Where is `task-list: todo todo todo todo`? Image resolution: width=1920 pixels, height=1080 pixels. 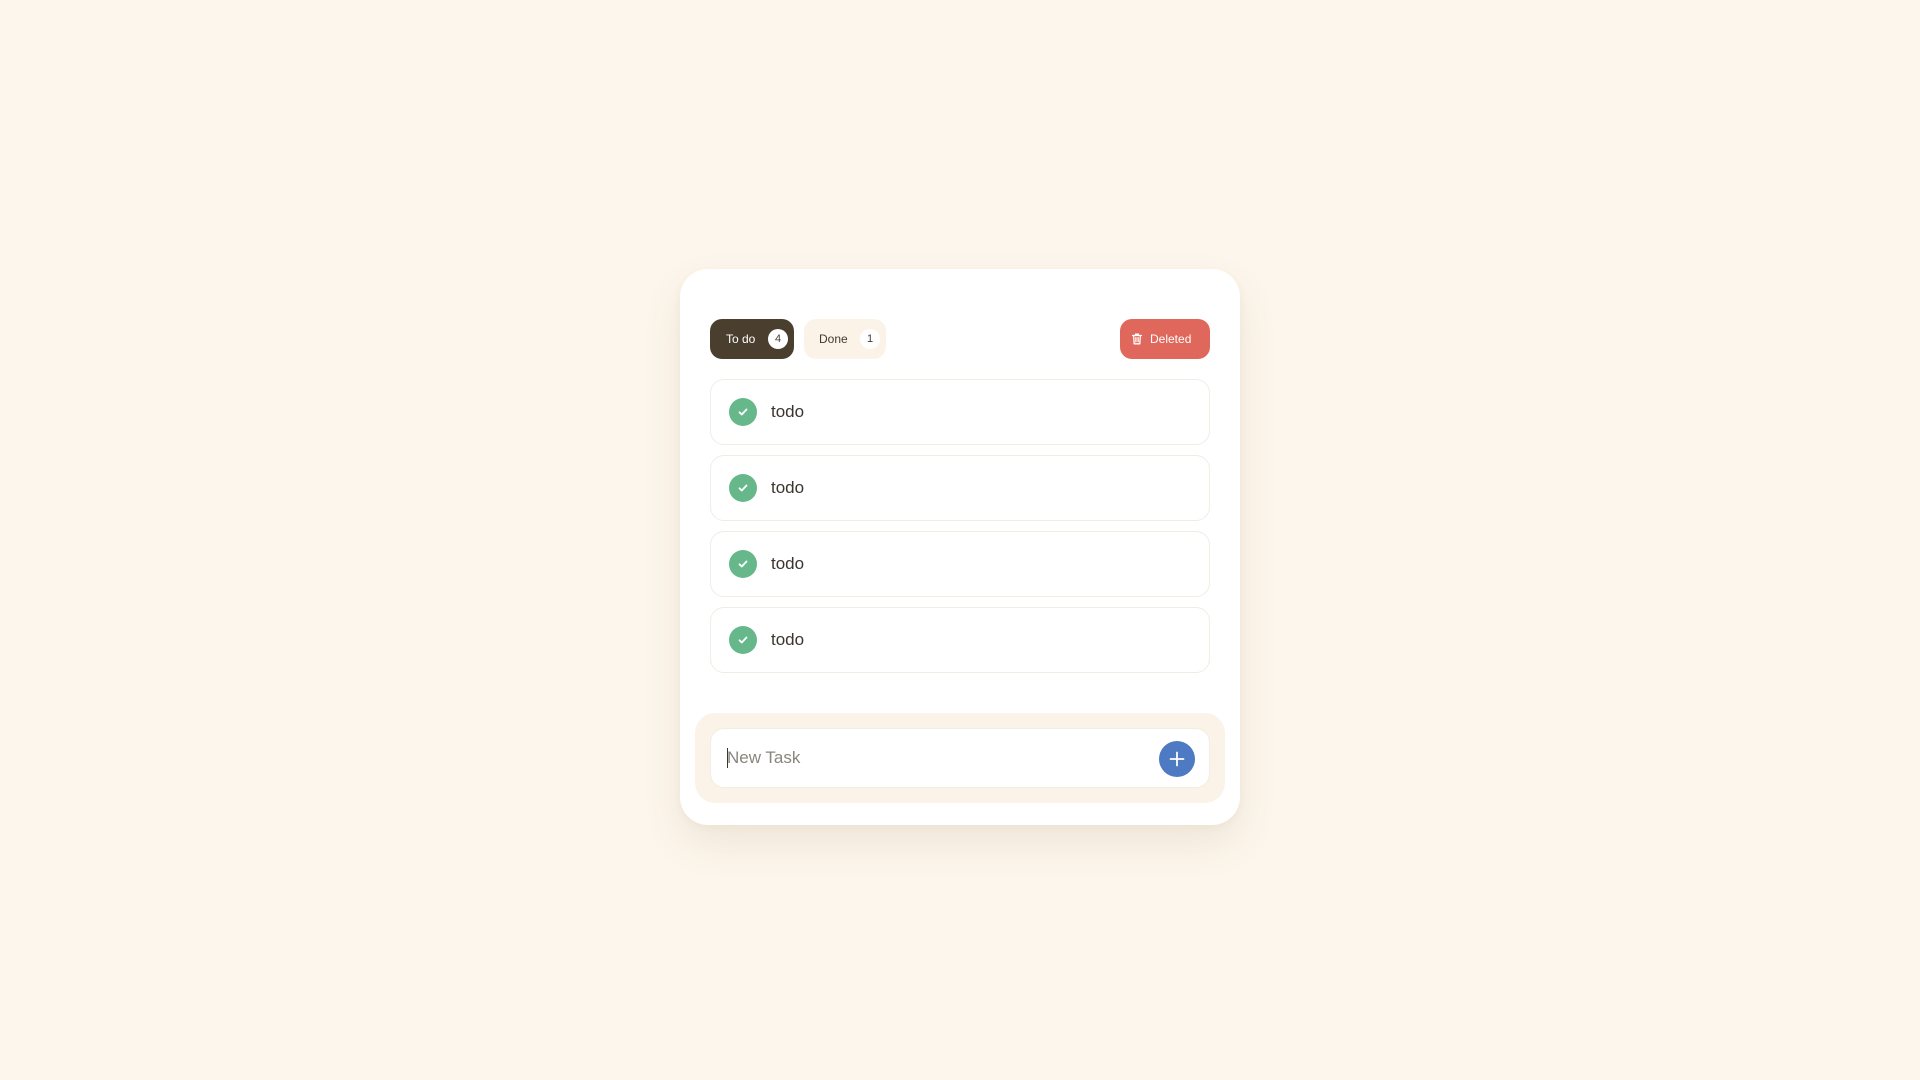 task-list: todo todo todo todo is located at coordinates (960, 531).